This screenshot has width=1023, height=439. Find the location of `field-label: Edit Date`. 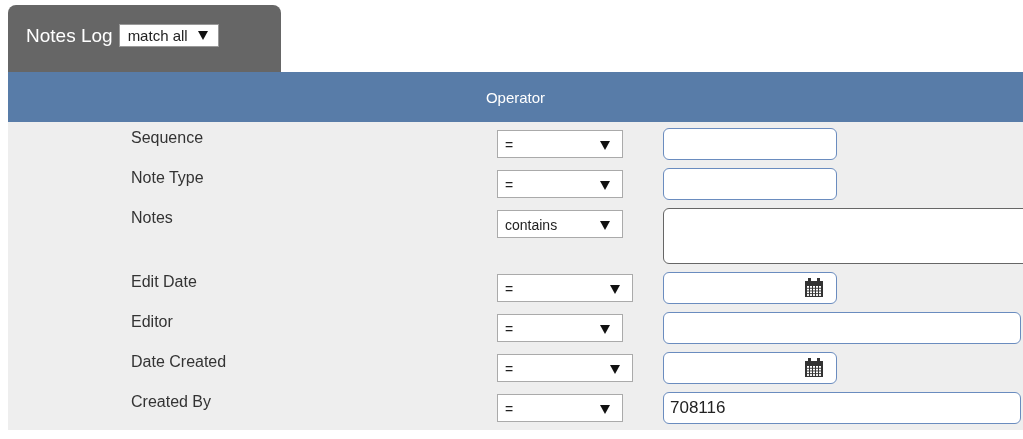

field-label: Edit Date is located at coordinates (164, 281).